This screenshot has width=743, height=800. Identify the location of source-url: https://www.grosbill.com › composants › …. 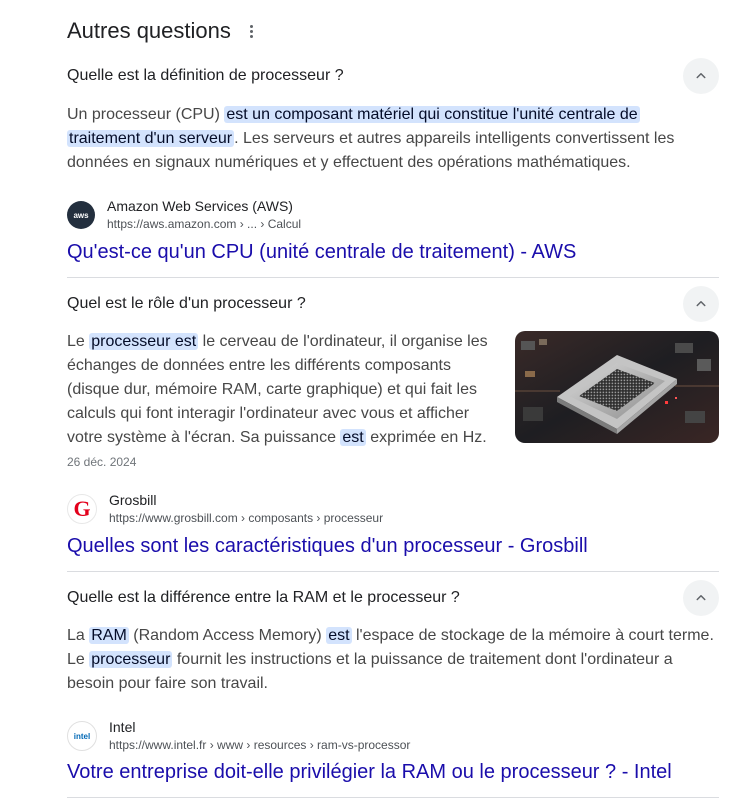
(246, 518).